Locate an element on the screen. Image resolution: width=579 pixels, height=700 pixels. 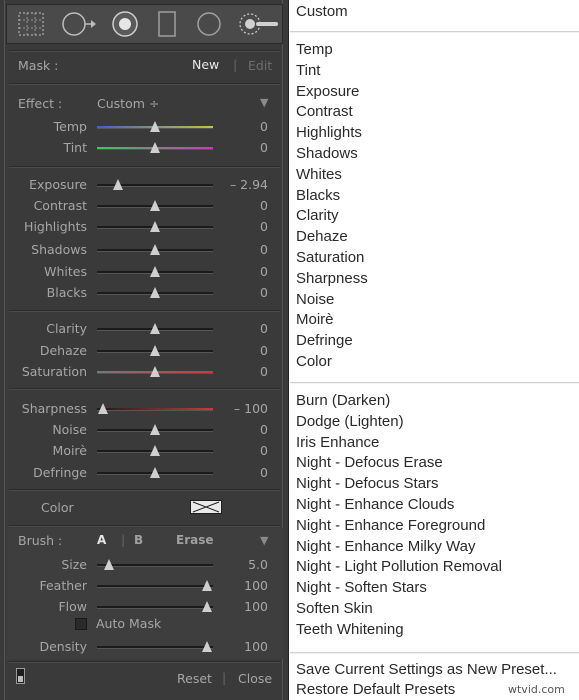
menu-item-night-enhance-foreground: Night - Enhance Foreground is located at coordinates (390, 526).